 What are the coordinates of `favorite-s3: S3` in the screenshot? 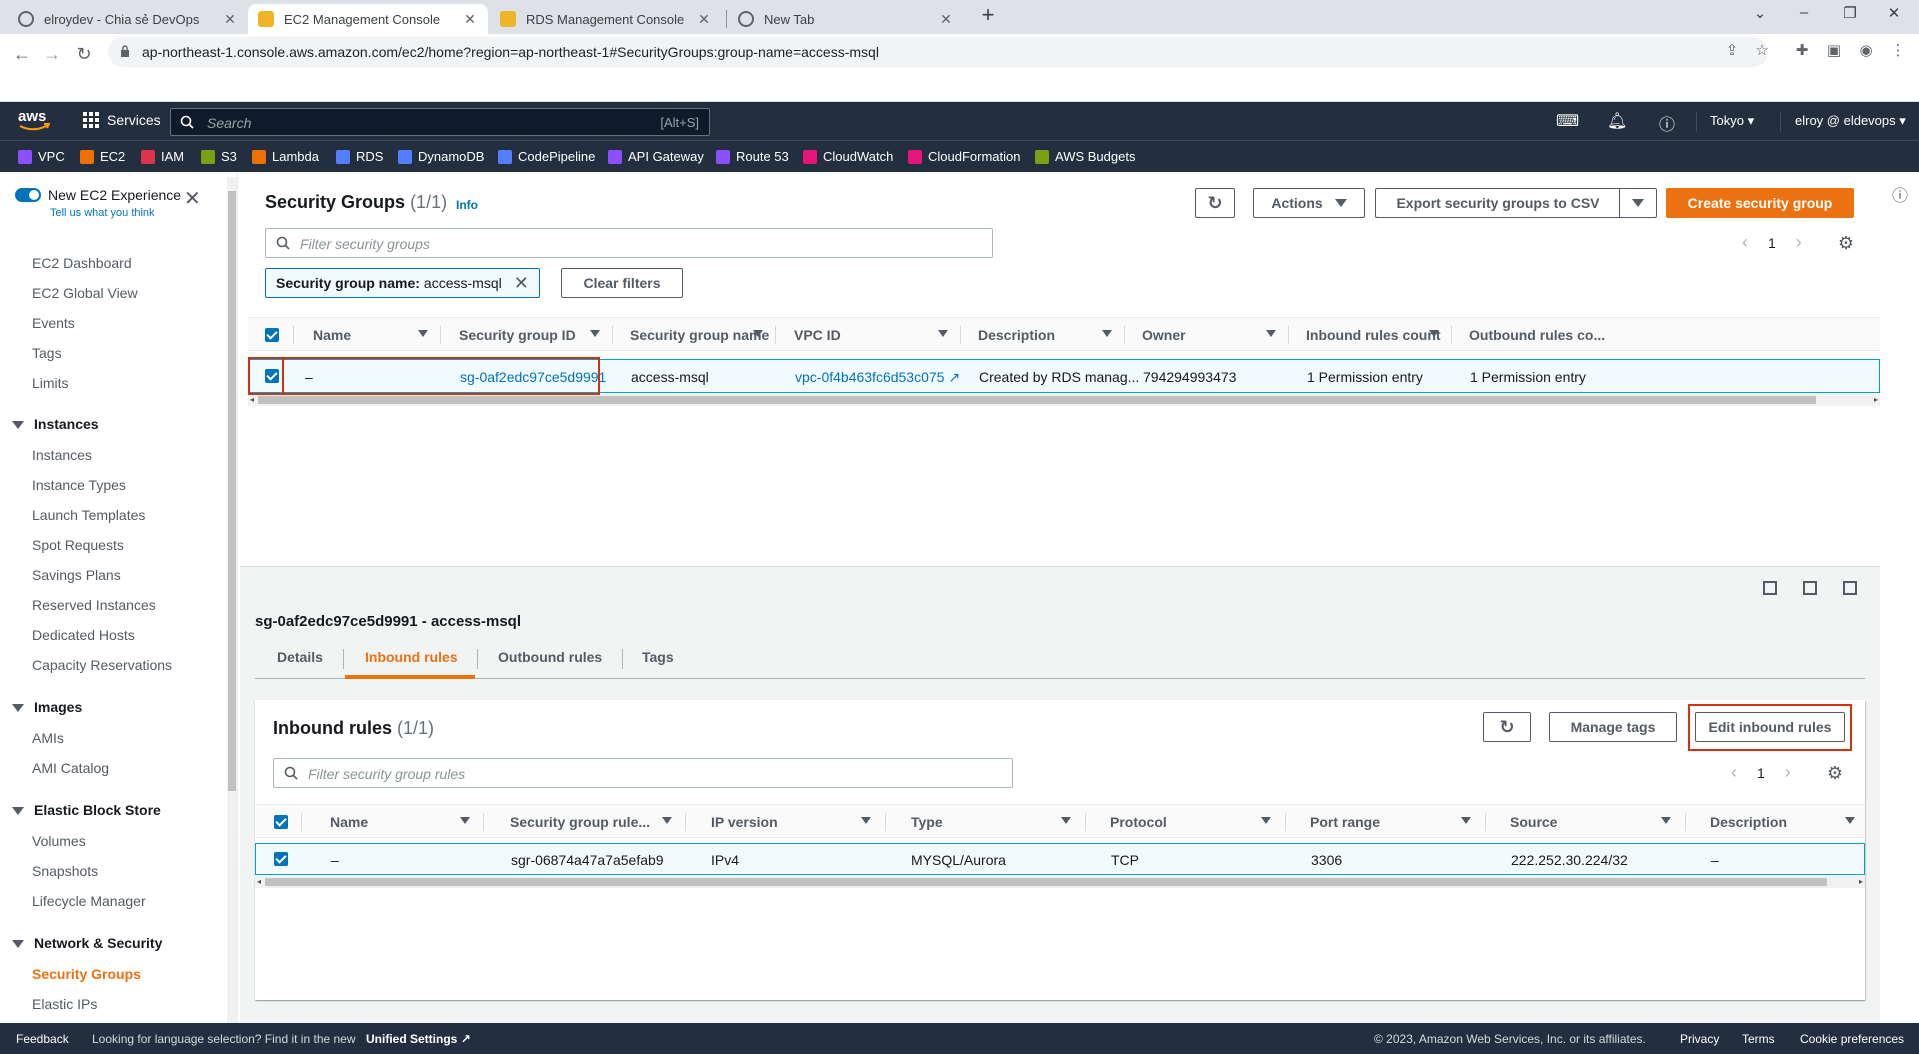 It's located at (219, 156).